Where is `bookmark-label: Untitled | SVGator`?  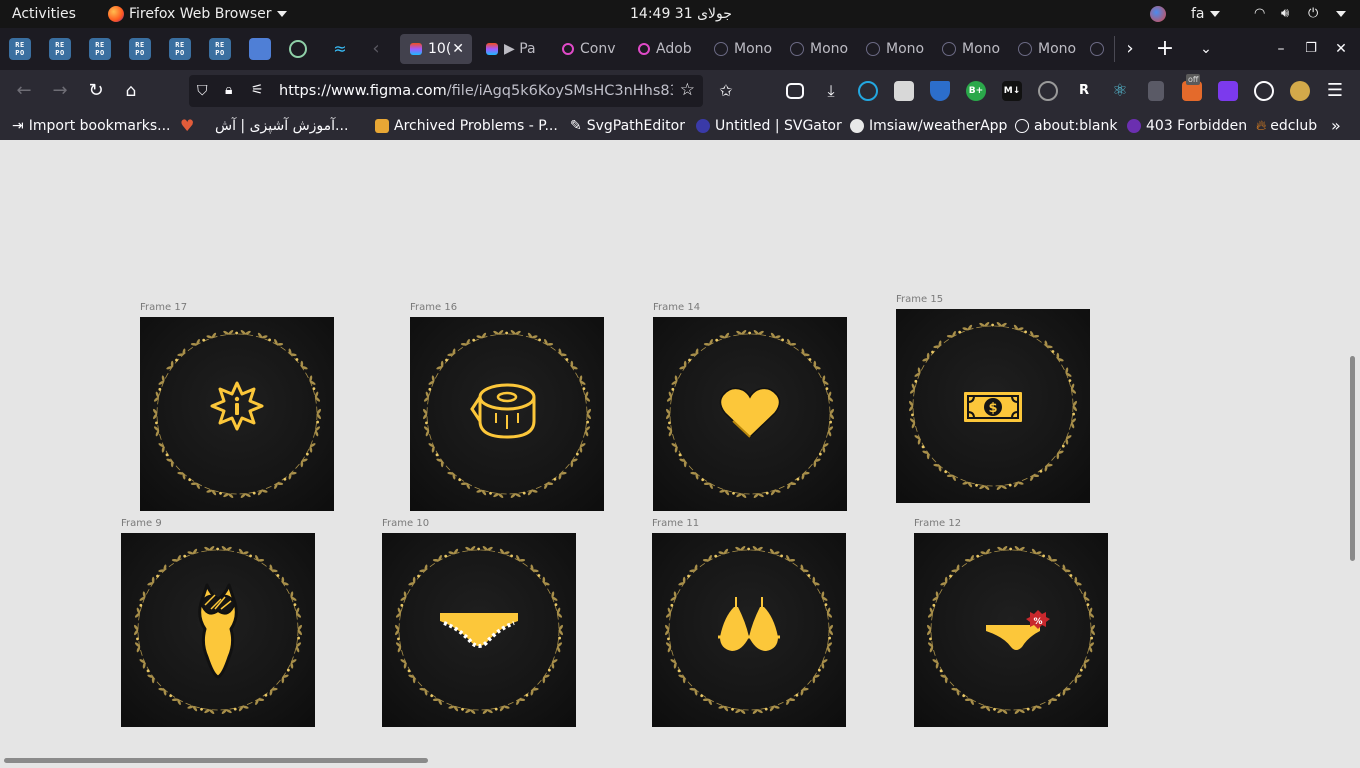
bookmark-label: Untitled | SVGator is located at coordinates (778, 126).